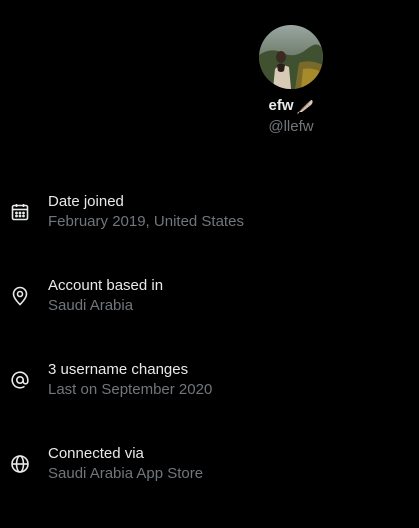 The image size is (419, 528). What do you see at coordinates (146, 221) in the screenshot?
I see `info-subtitle: February 2019, United States` at bounding box center [146, 221].